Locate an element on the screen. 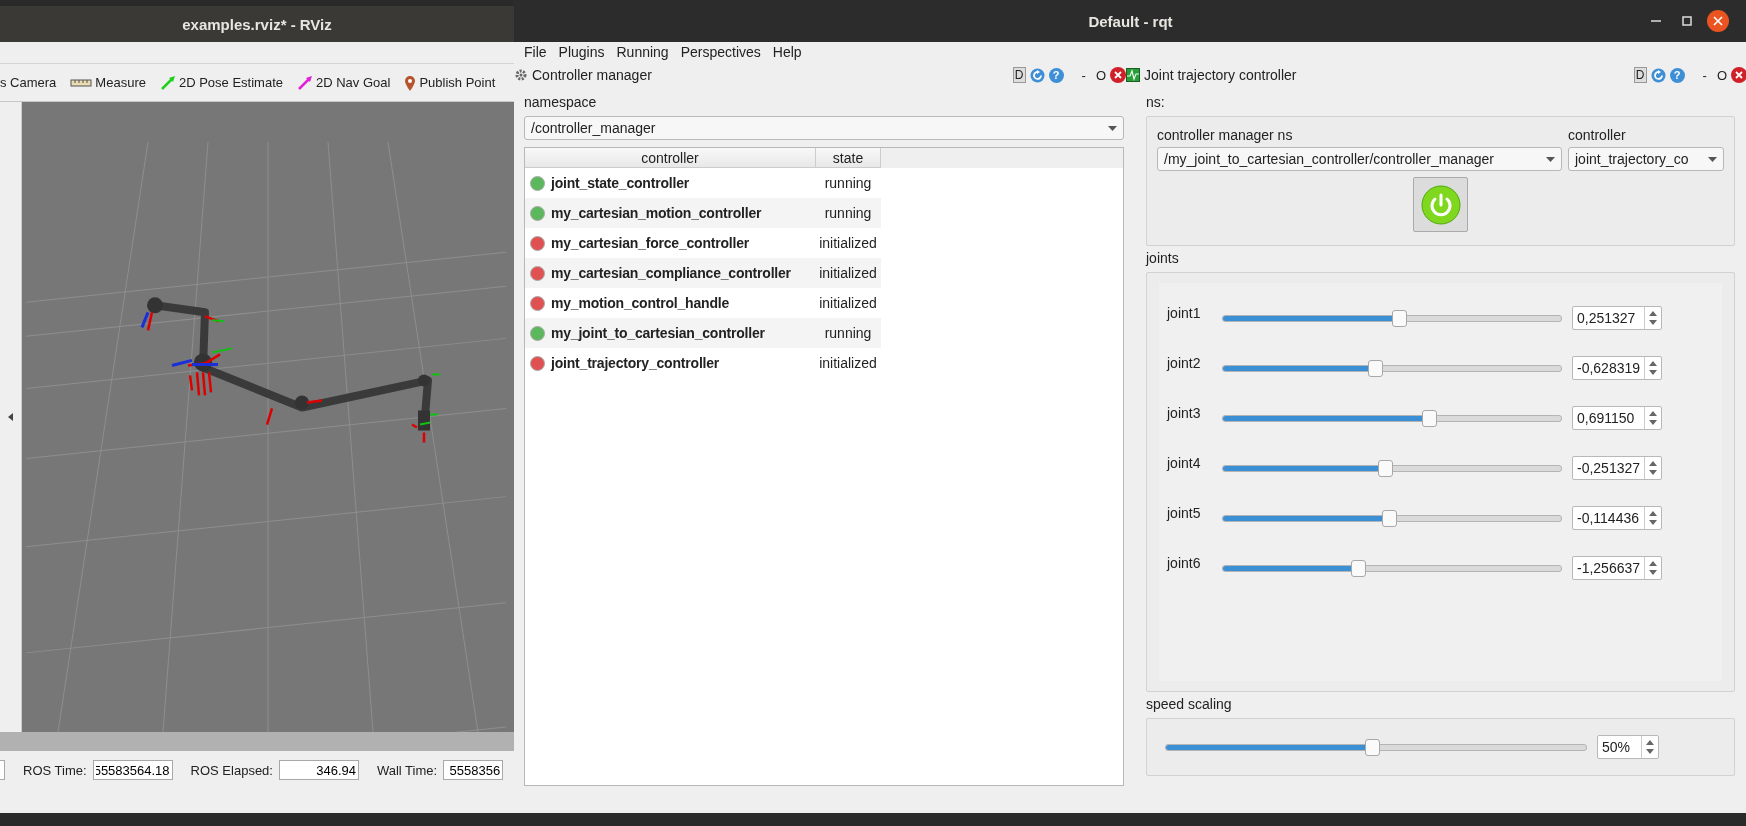 The width and height of the screenshot is (1746, 826). number-field: 0,691150 is located at coordinates (1617, 418).